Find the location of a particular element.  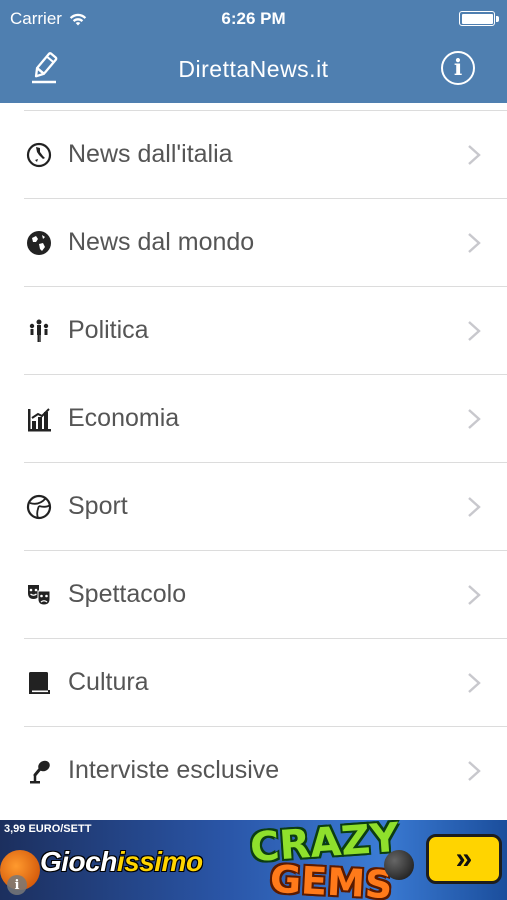

category-label: Economia is located at coordinates (124, 418).